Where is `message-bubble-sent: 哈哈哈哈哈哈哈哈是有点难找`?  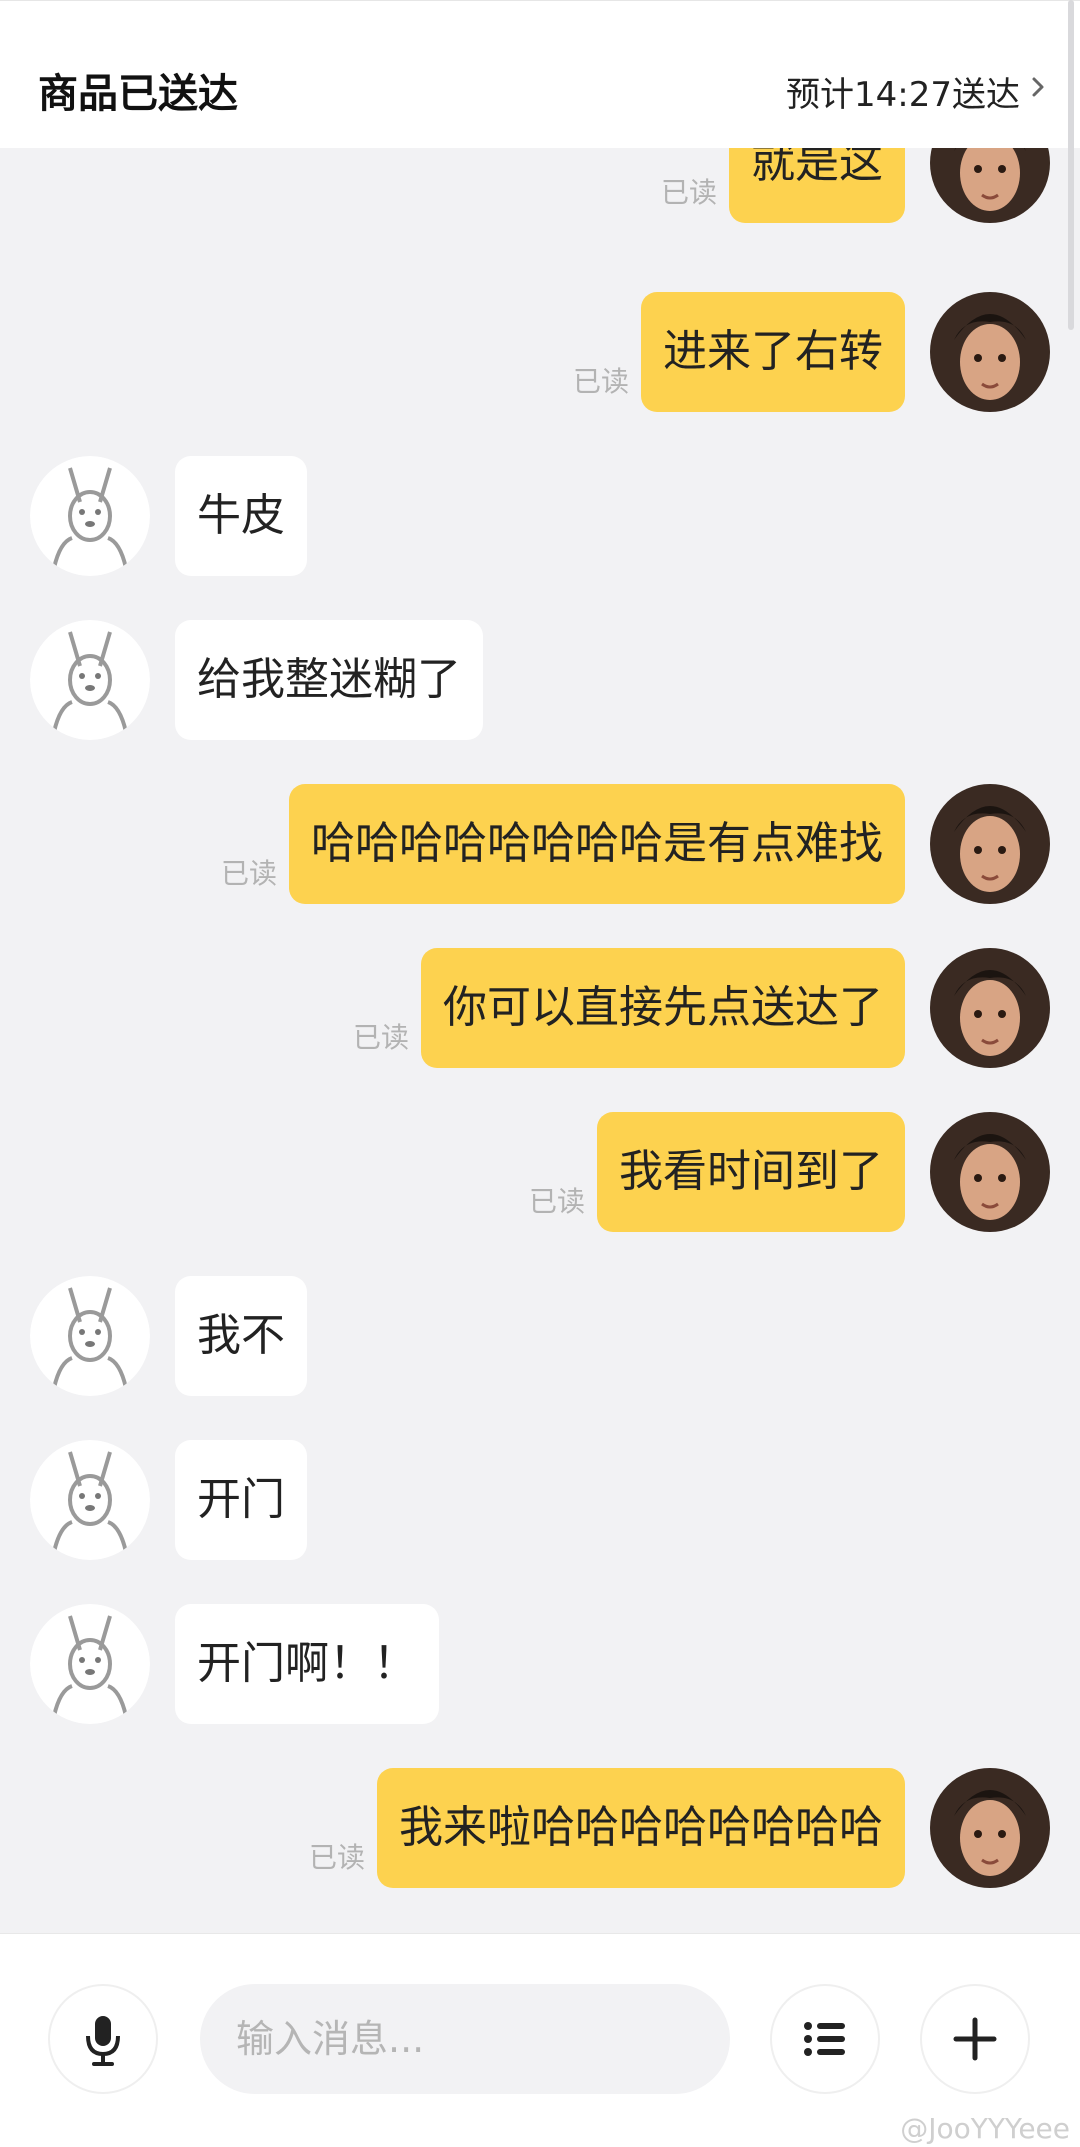 message-bubble-sent: 哈哈哈哈哈哈哈哈是有点难找 is located at coordinates (597, 844).